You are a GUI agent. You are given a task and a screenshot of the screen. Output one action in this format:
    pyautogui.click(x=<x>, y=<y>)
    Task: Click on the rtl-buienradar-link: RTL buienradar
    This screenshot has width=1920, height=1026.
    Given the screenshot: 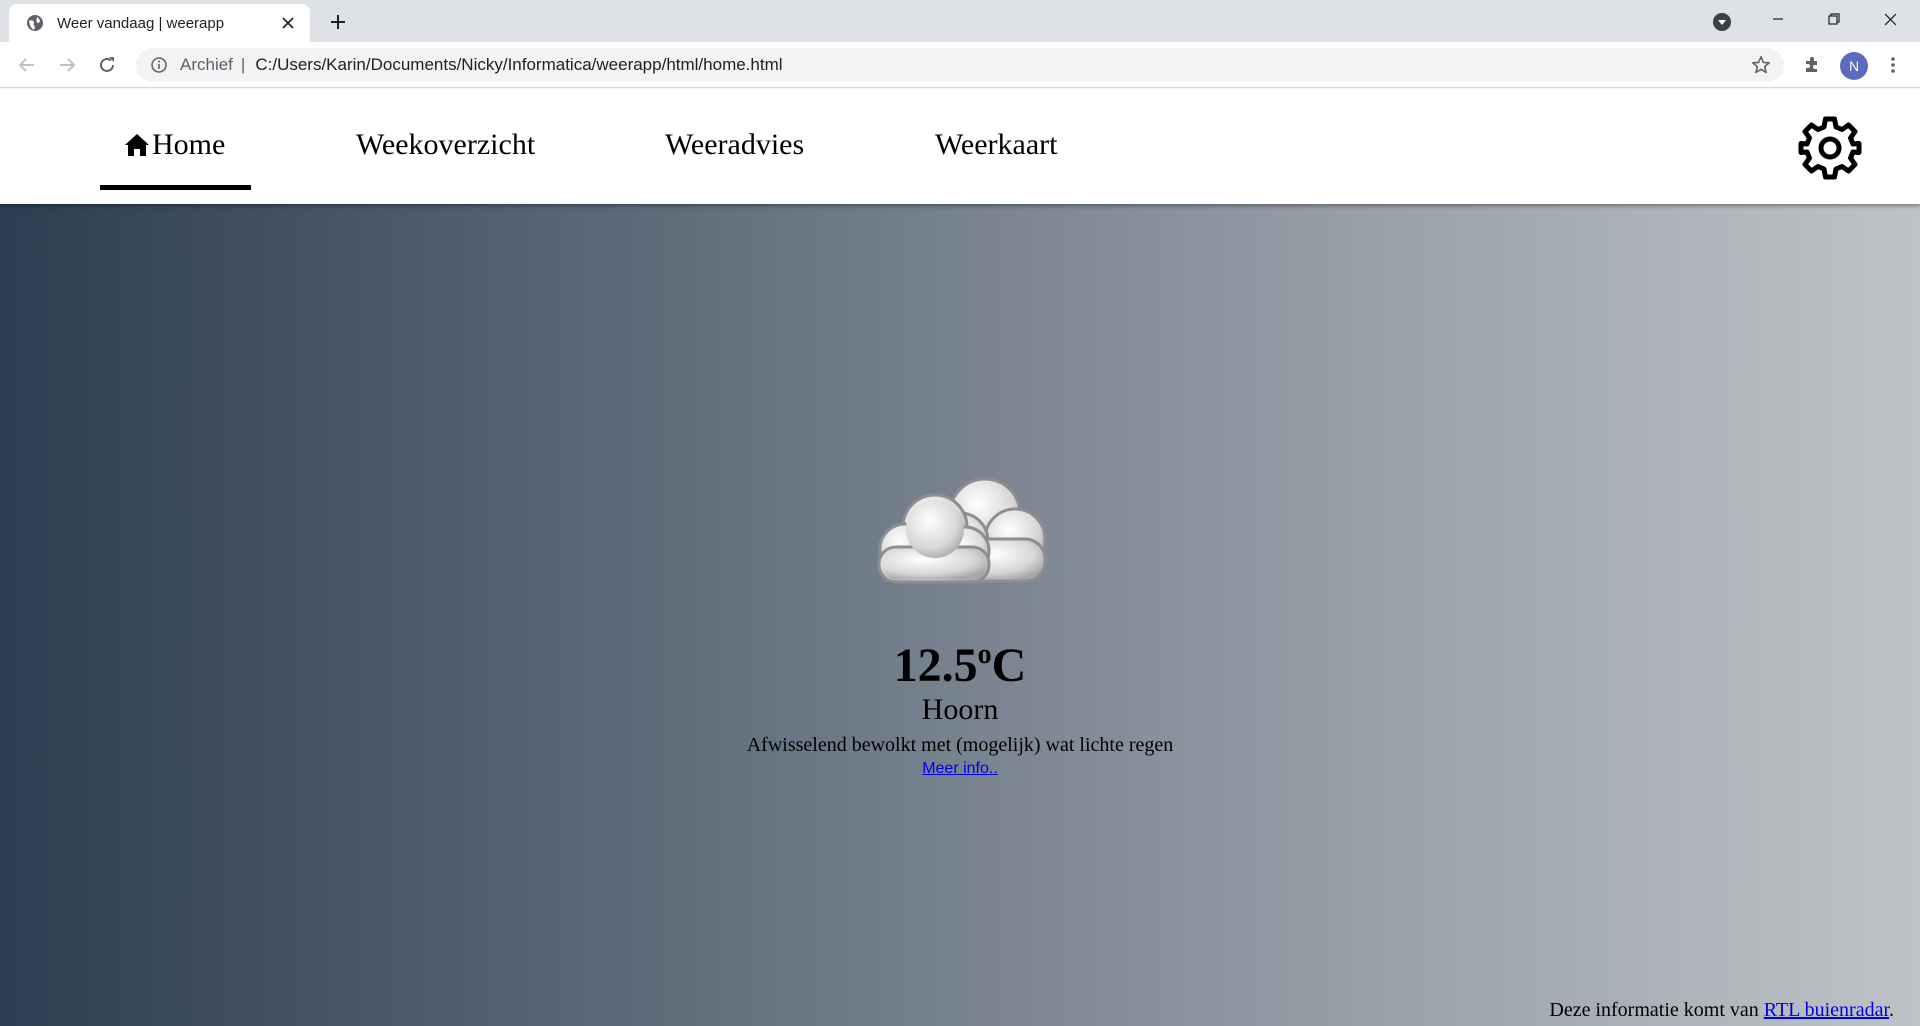 What is the action you would take?
    pyautogui.click(x=1826, y=1010)
    